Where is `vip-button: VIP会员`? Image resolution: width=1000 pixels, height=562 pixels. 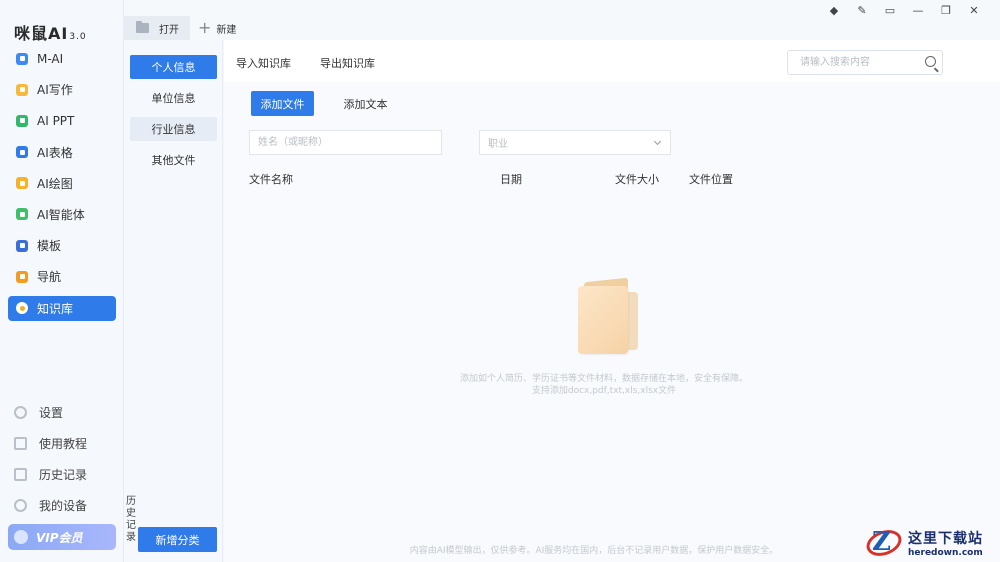 vip-button: VIP会员 is located at coordinates (62, 537).